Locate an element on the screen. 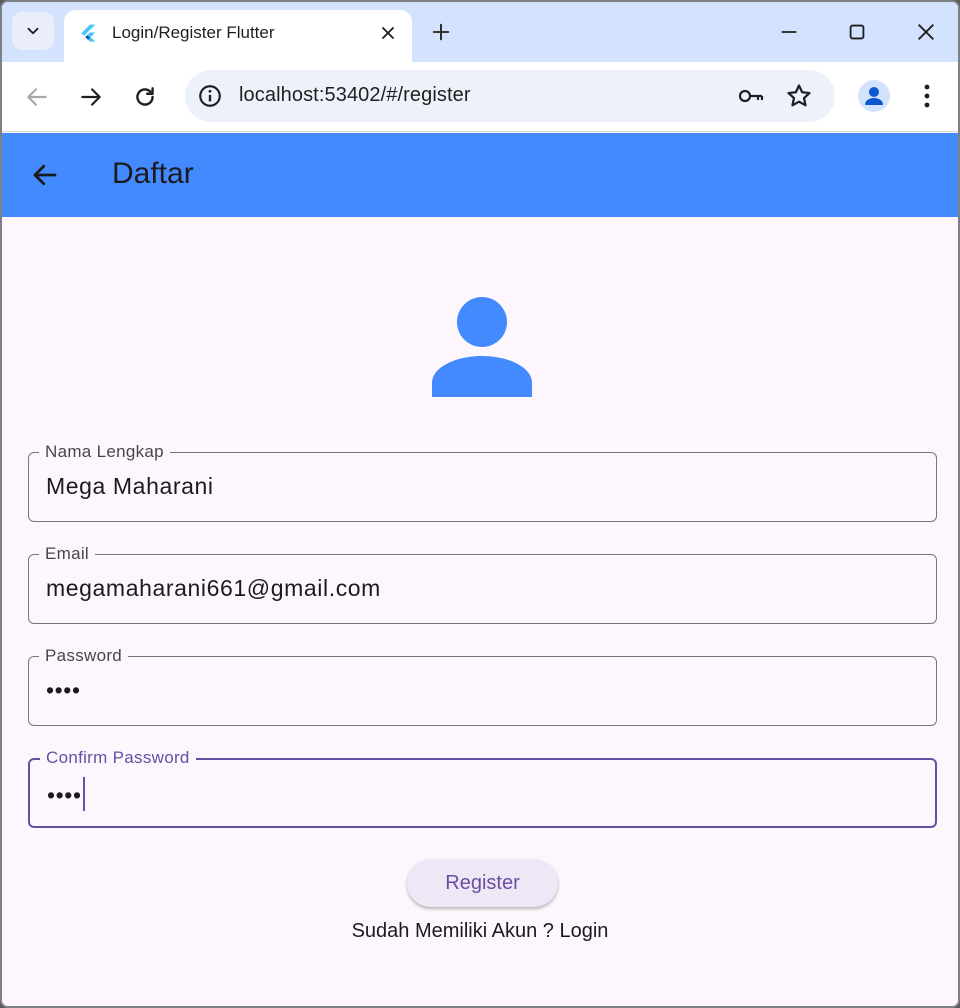  app-bar: Daftar is located at coordinates (480, 175).